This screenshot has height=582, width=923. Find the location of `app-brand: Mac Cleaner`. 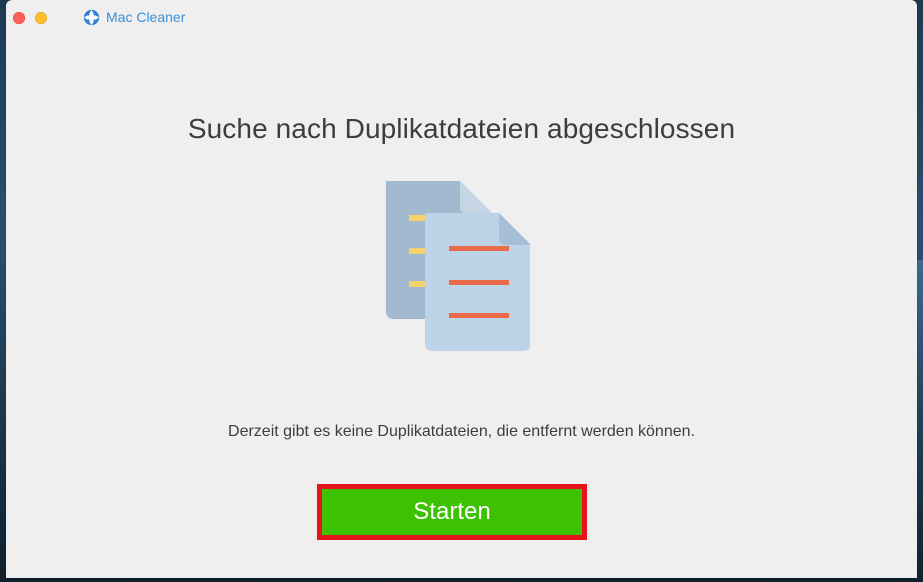

app-brand: Mac Cleaner is located at coordinates (134, 17).